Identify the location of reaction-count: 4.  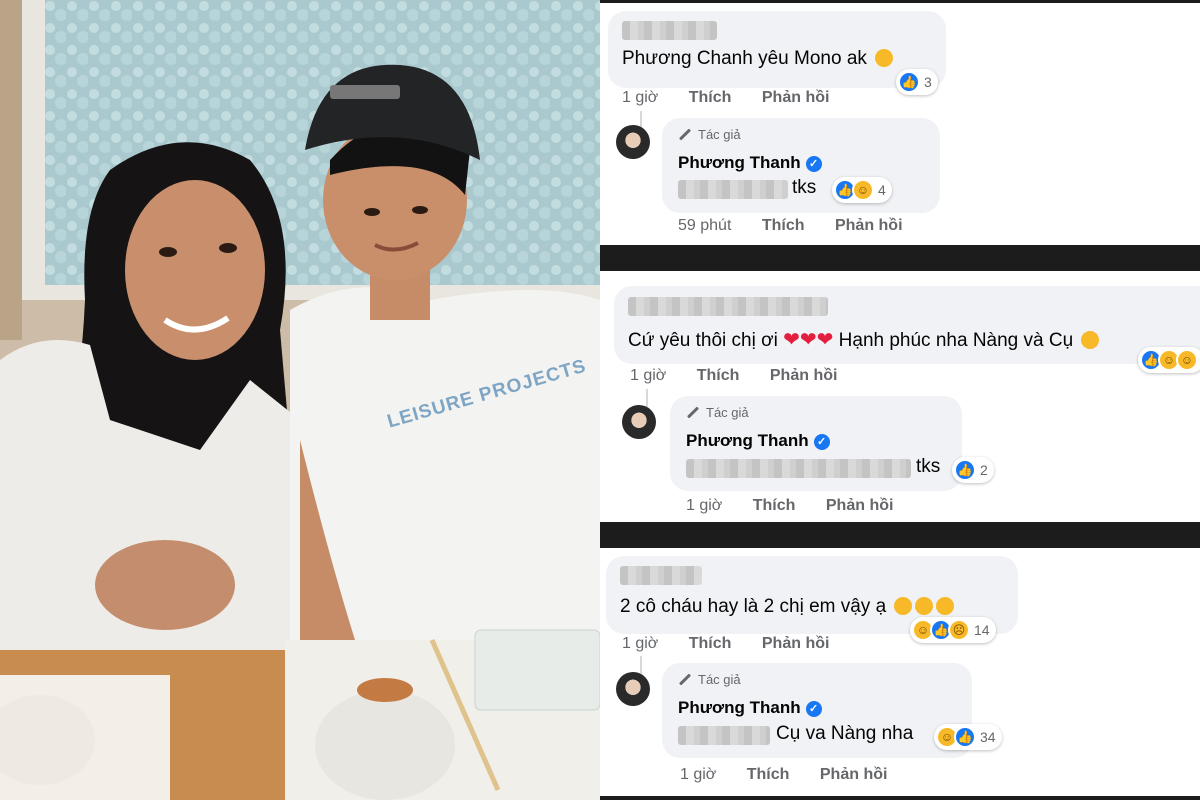
(882, 190).